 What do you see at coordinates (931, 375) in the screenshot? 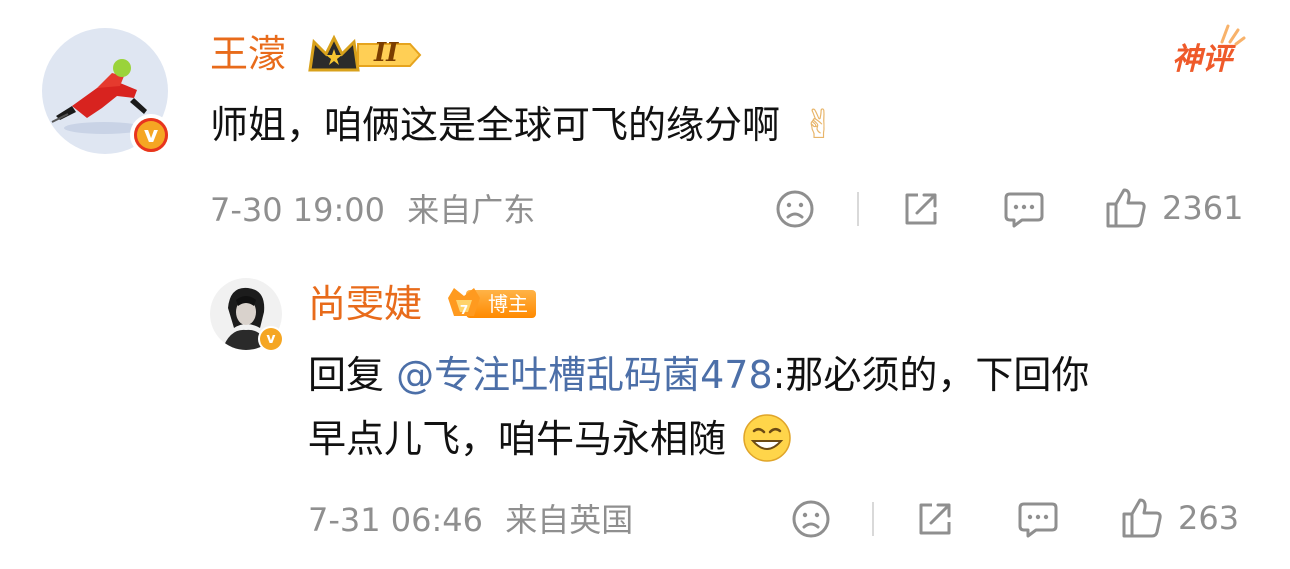
I see `reply-text-line1: :那必须的，下回你` at bounding box center [931, 375].